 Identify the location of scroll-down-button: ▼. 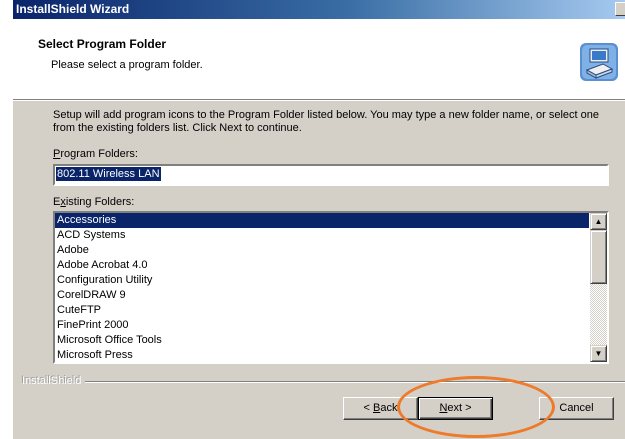
(598, 353).